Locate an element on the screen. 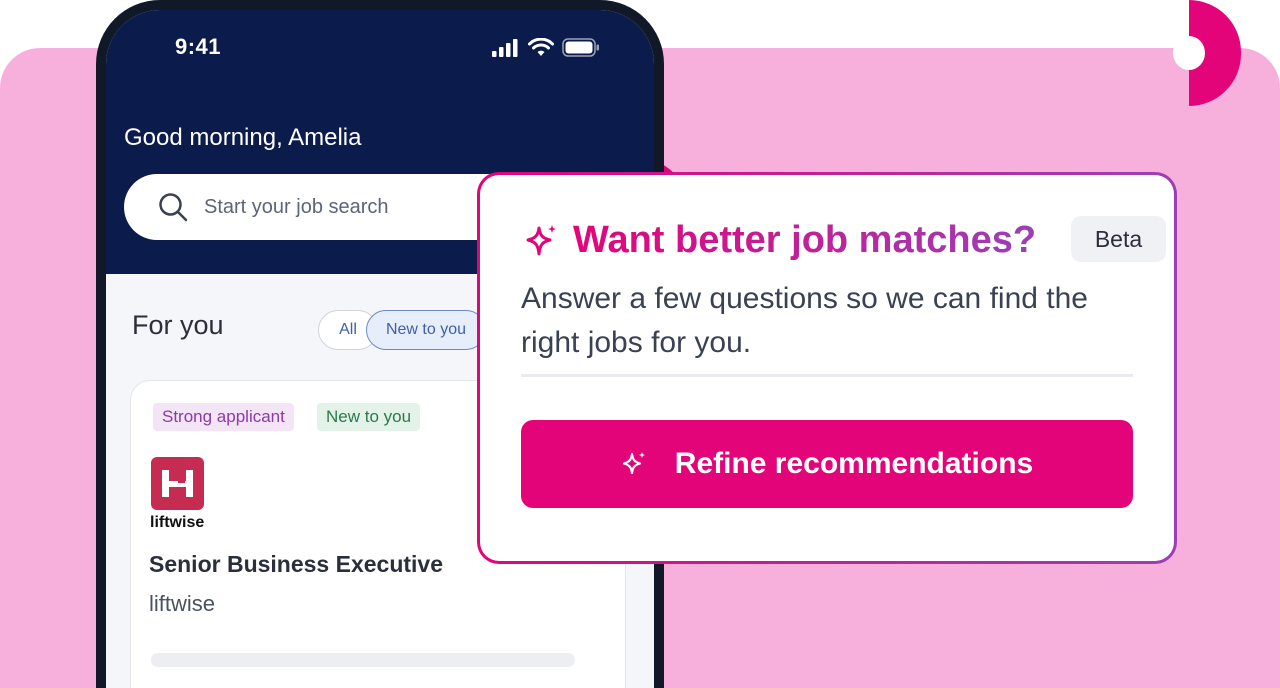 This screenshot has height=688, width=1280. company-logo is located at coordinates (177, 483).